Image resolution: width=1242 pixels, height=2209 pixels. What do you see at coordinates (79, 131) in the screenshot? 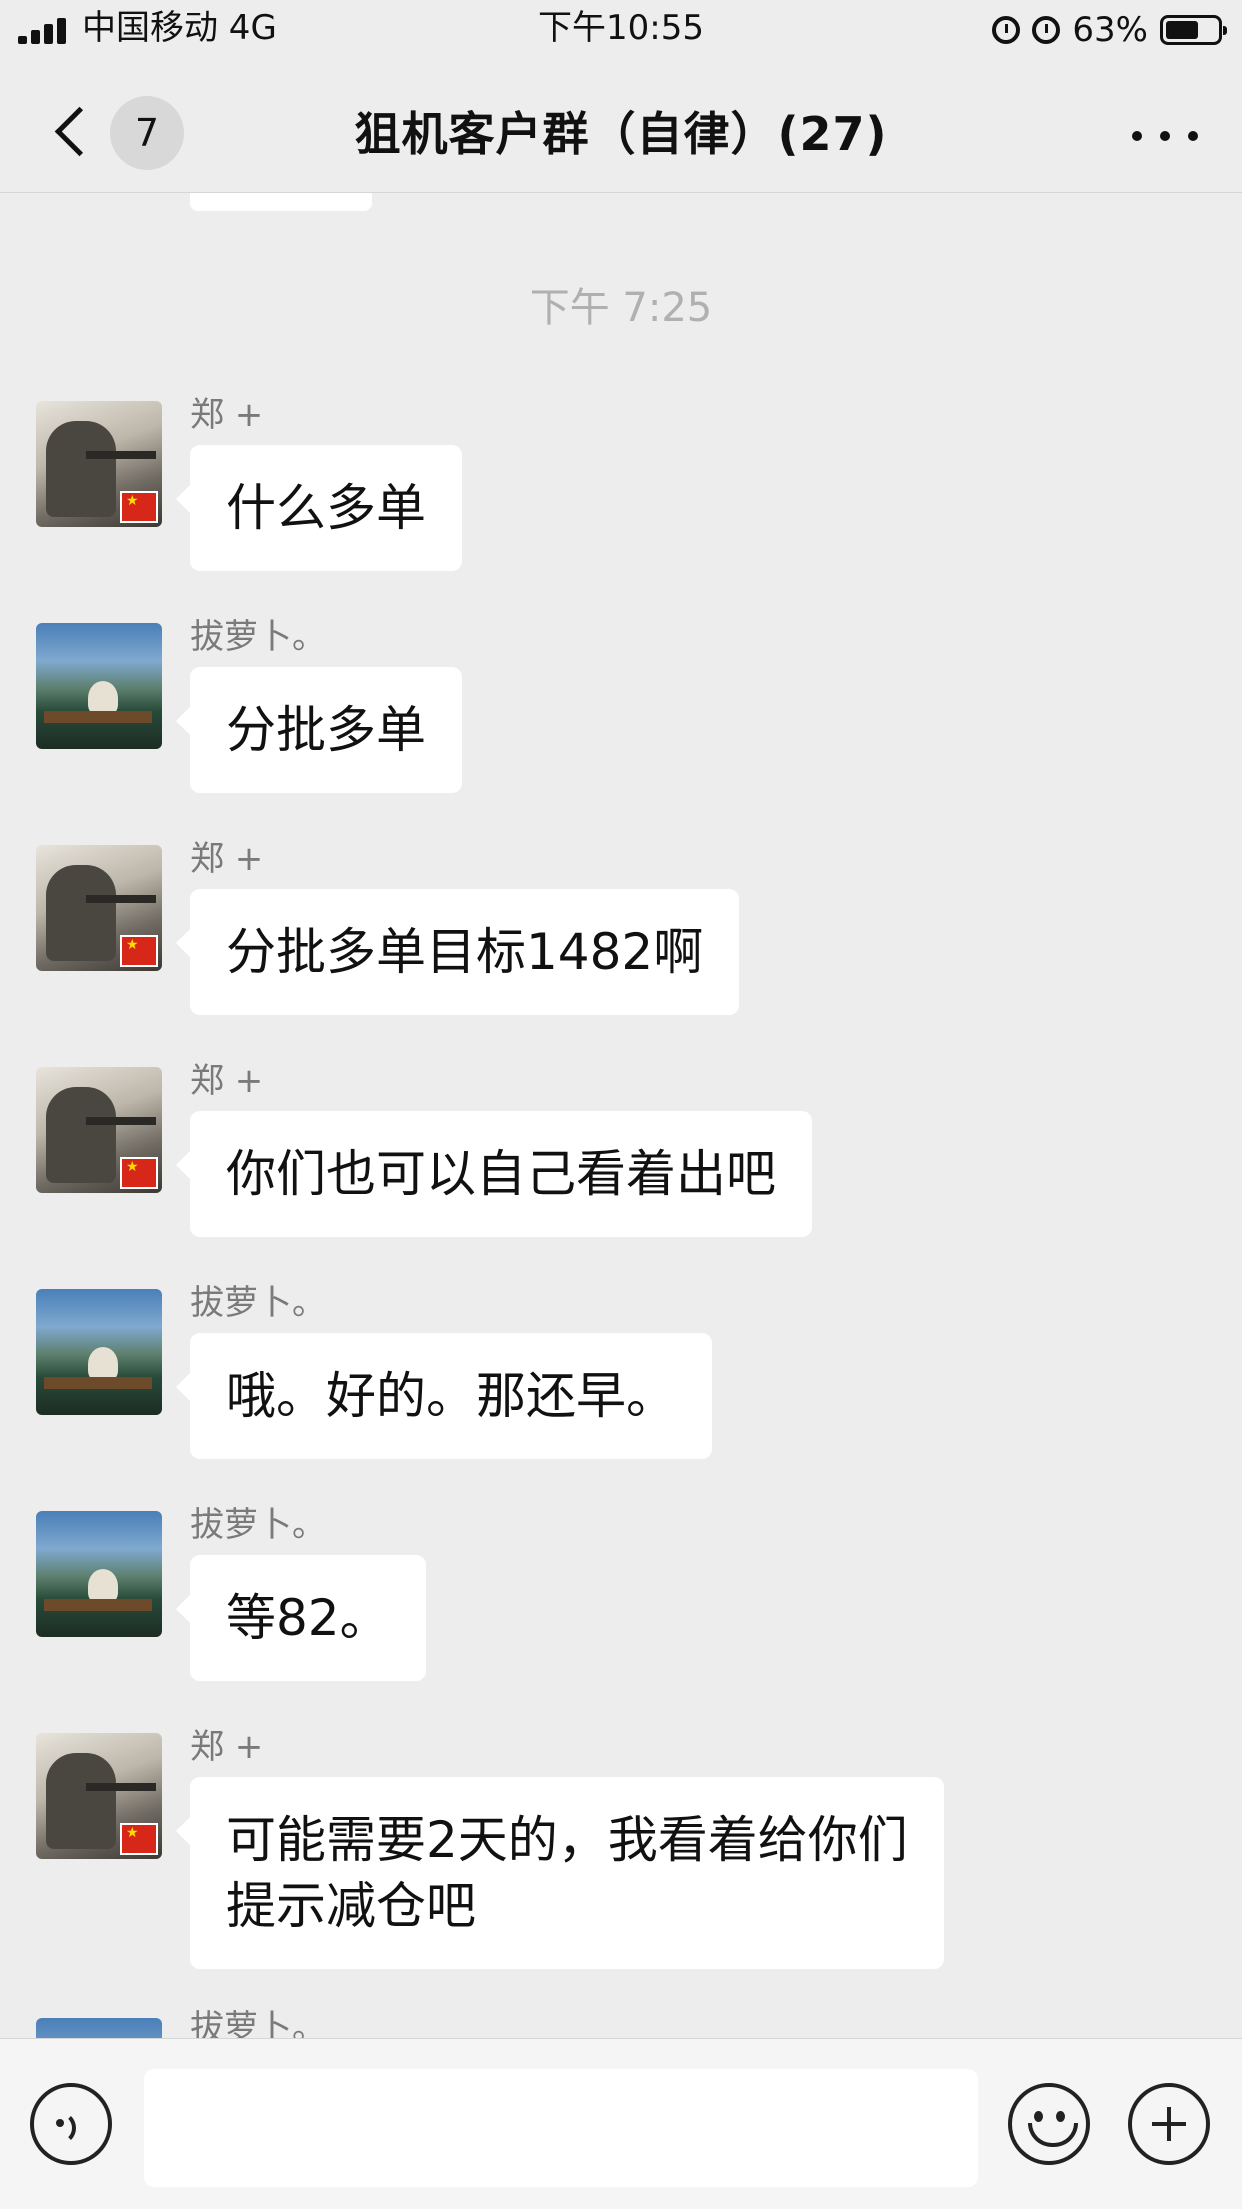
I see `back-chevron-icon` at bounding box center [79, 131].